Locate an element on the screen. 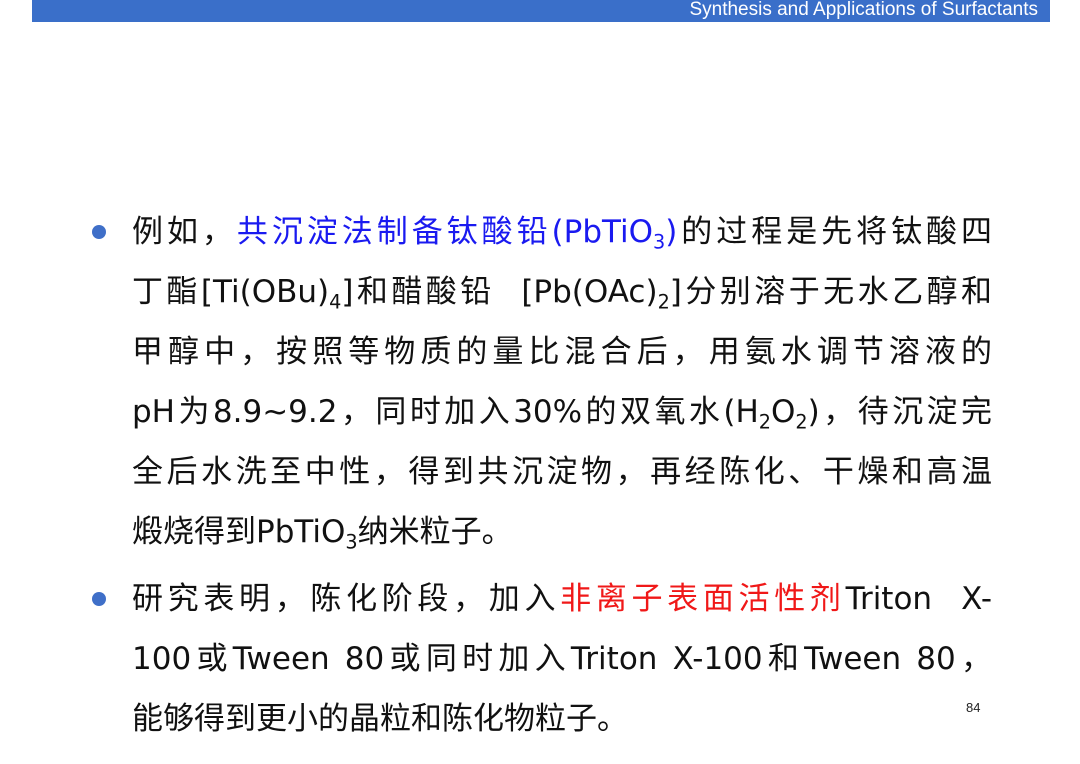 The width and height of the screenshot is (1080, 764). text-segment: 的过程是先将钛酸四 is located at coordinates (835, 232).